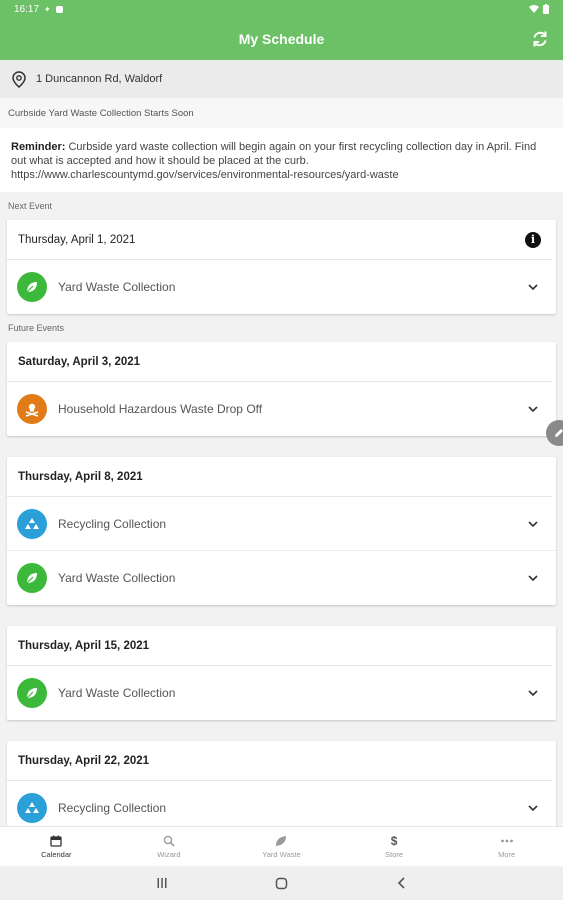 The image size is (563, 900). What do you see at coordinates (534, 9) in the screenshot?
I see `wifi-icon` at bounding box center [534, 9].